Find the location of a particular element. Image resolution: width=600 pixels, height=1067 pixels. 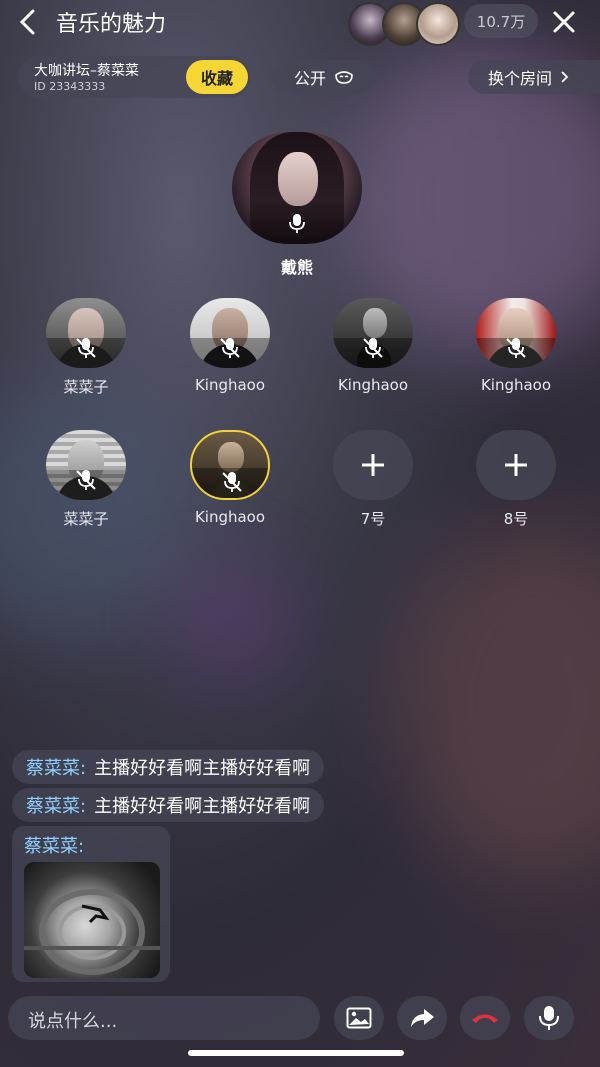

seat-avatar-speaking is located at coordinates (230, 465).